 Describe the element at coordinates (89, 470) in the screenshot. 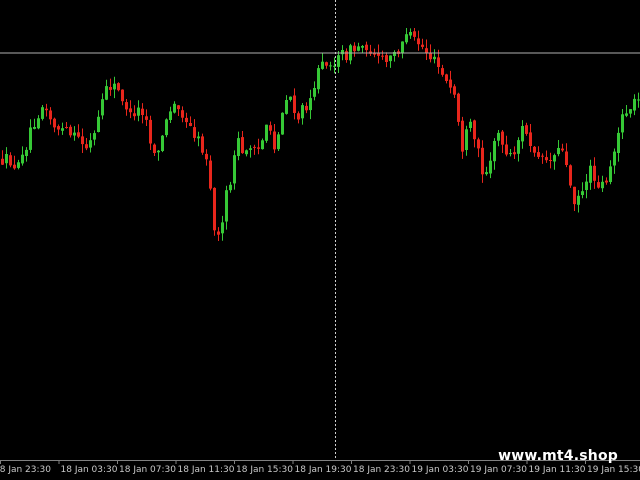

I see `time-axis-label: 18 Jan 03:30` at that location.